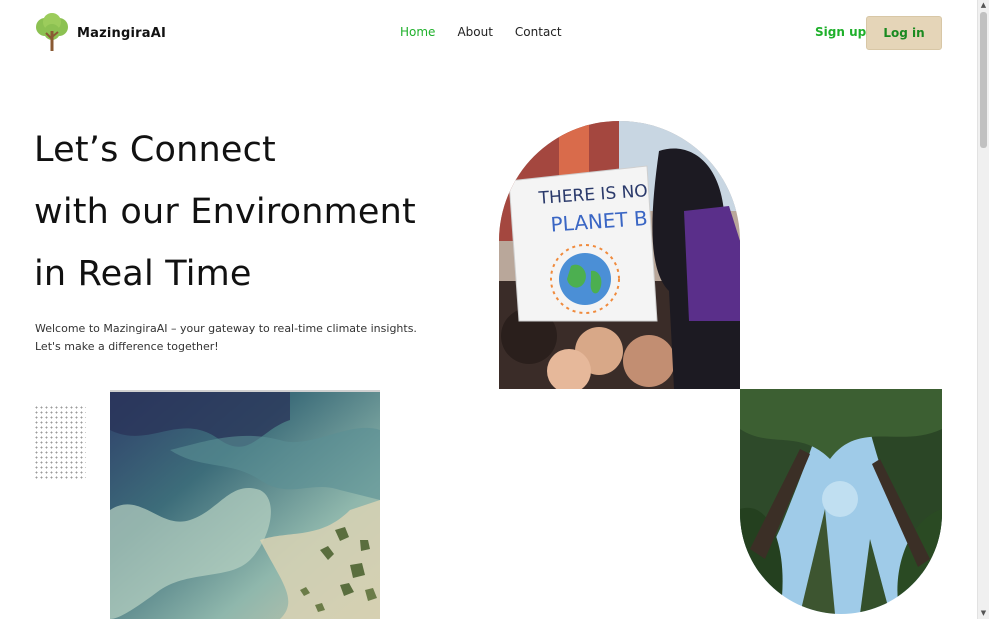  I want to click on brand-logo: MazingiraAI, so click(100, 33).